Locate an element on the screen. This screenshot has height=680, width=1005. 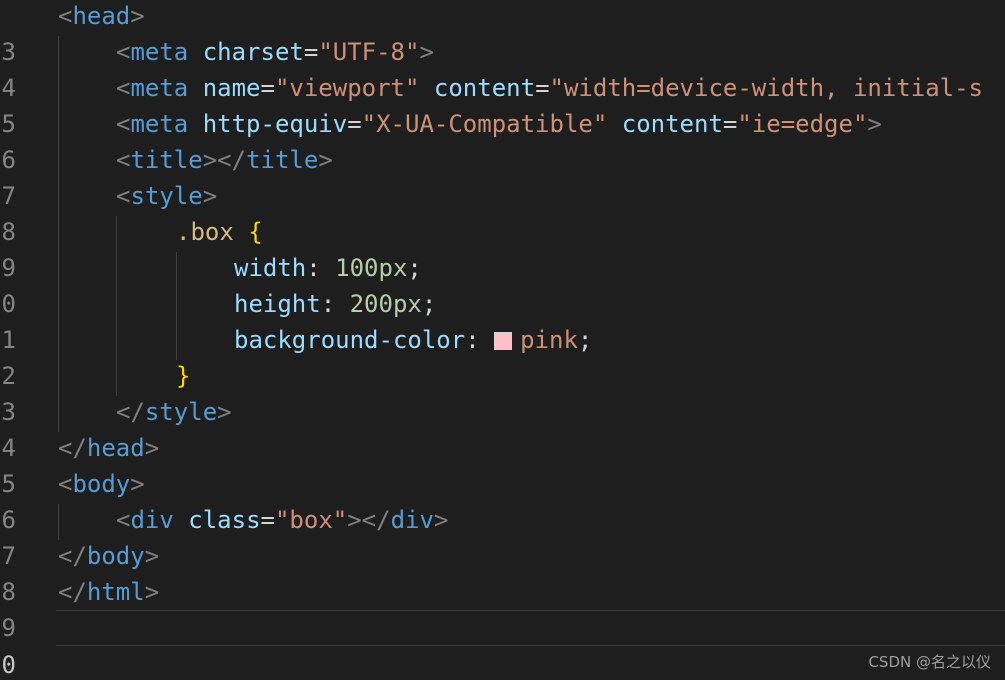
code-line: 8 <style> is located at coordinates (502, 212).